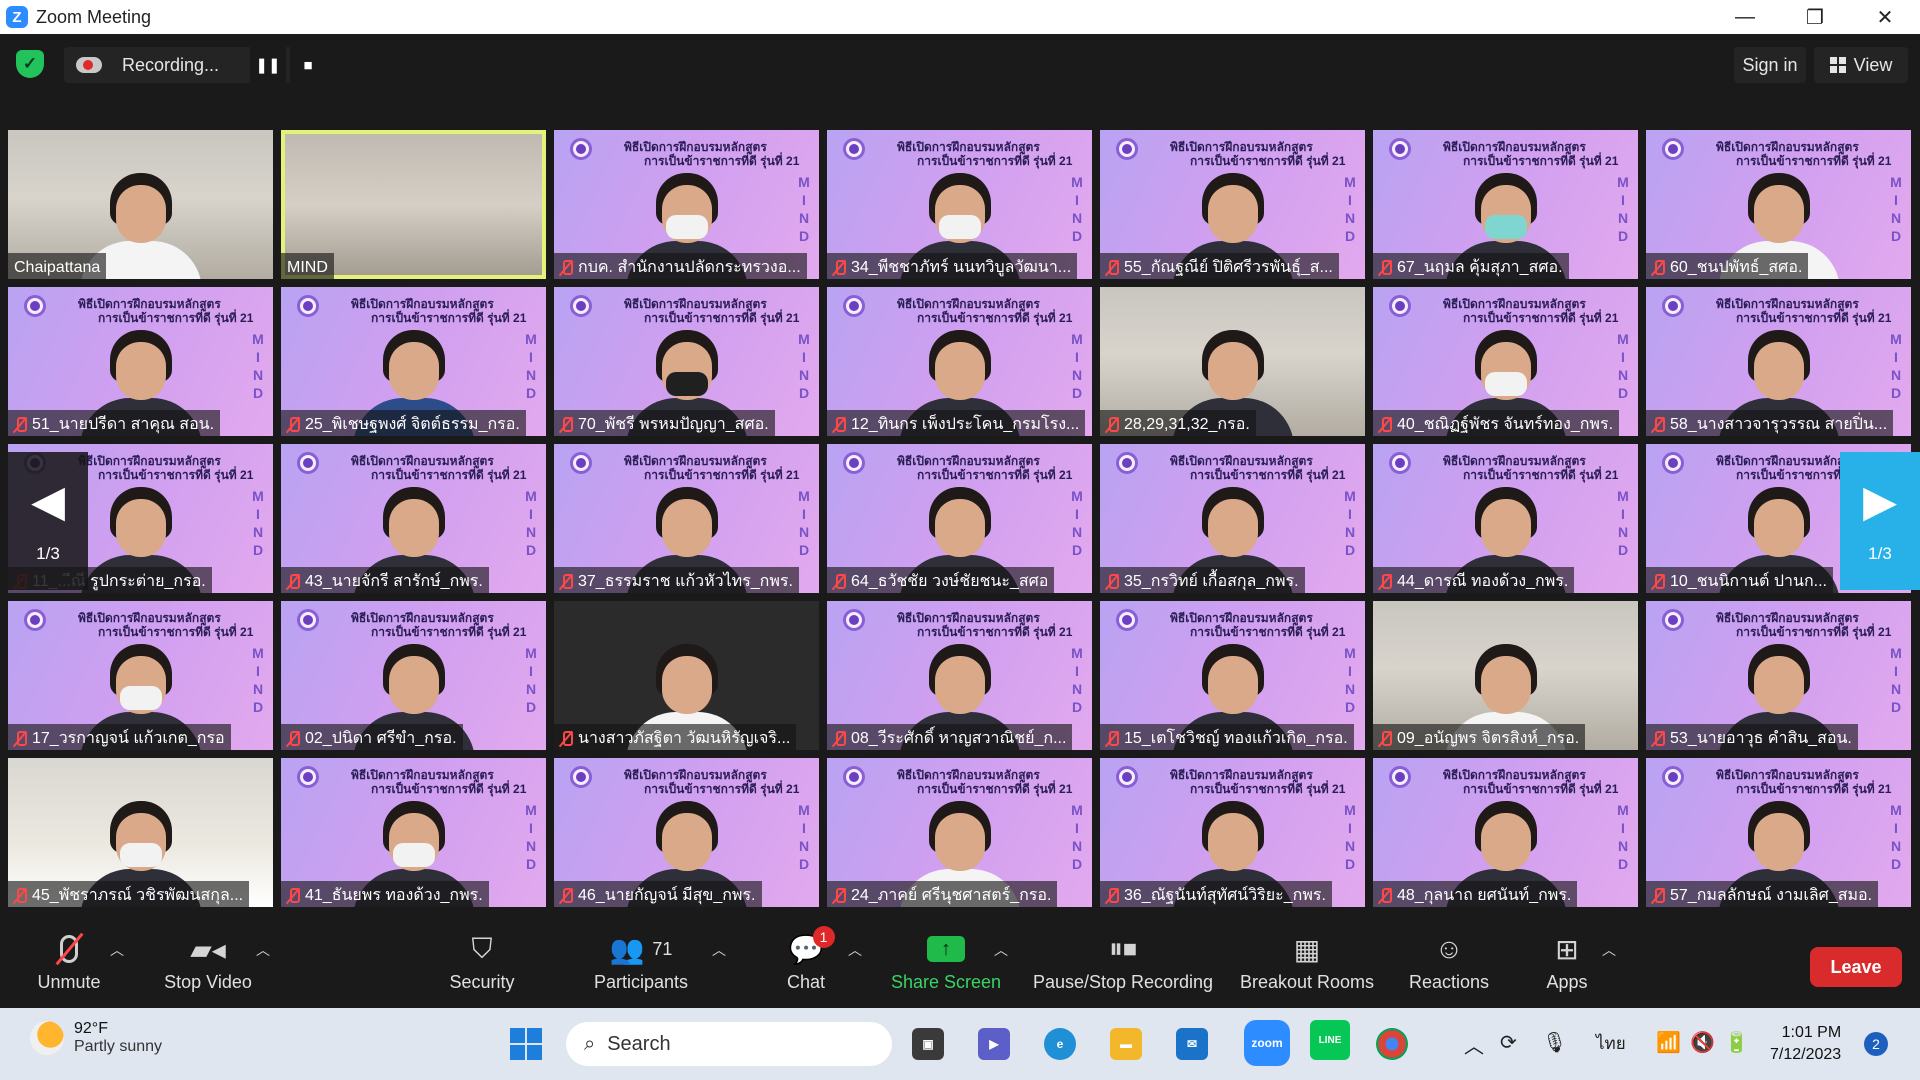  Describe the element at coordinates (1449, 965) in the screenshot. I see `reactions-button: ☺ Reactions` at that location.